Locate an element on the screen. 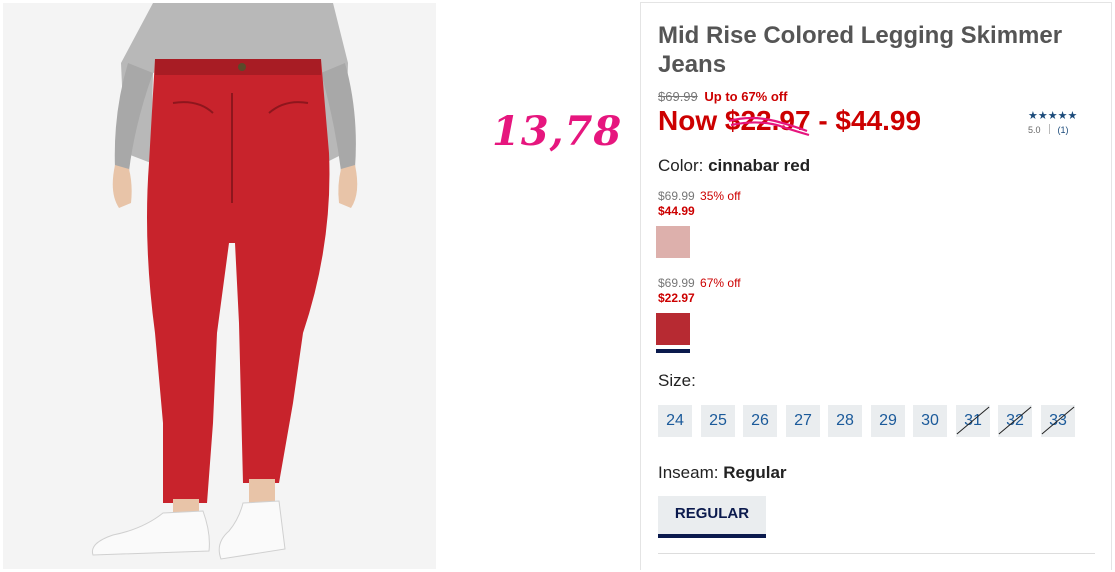 The height and width of the screenshot is (572, 1115). original-price: $69.99 is located at coordinates (678, 96).